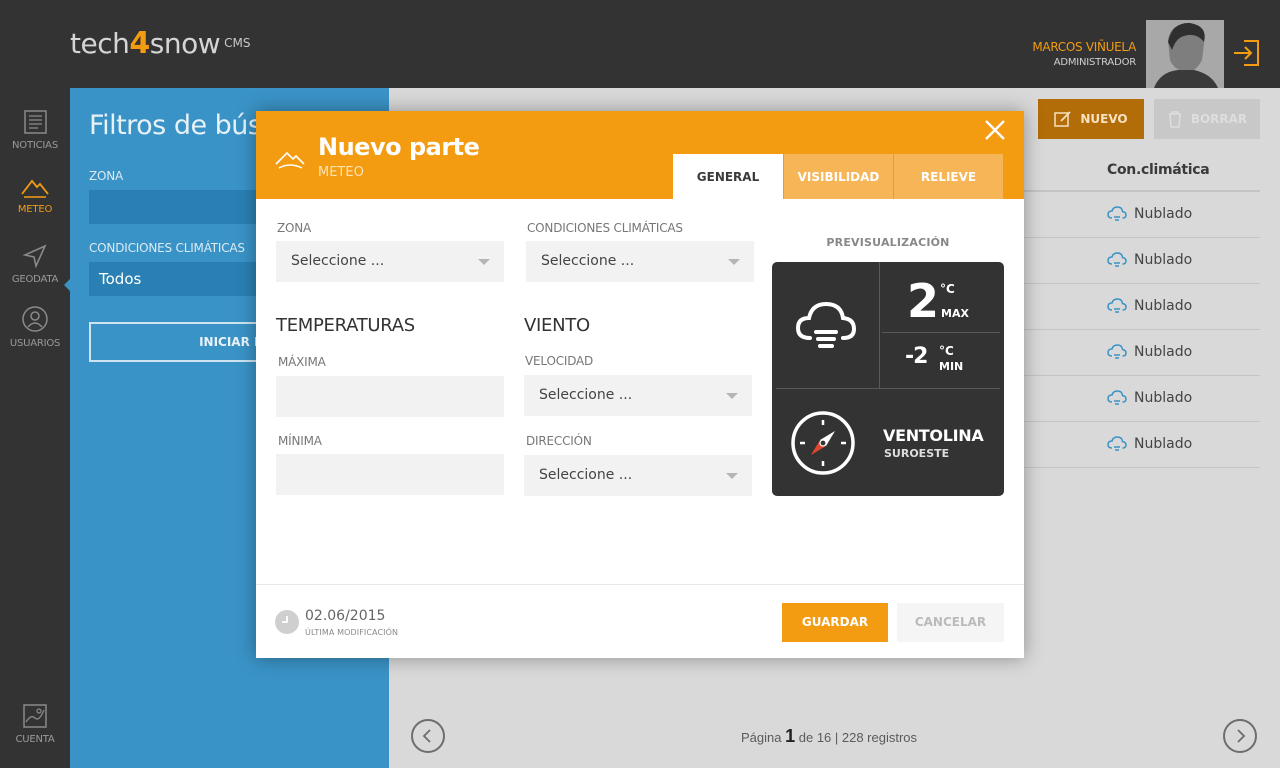 The width and height of the screenshot is (1280, 768). I want to click on modal-footer-divider, so click(640, 584).